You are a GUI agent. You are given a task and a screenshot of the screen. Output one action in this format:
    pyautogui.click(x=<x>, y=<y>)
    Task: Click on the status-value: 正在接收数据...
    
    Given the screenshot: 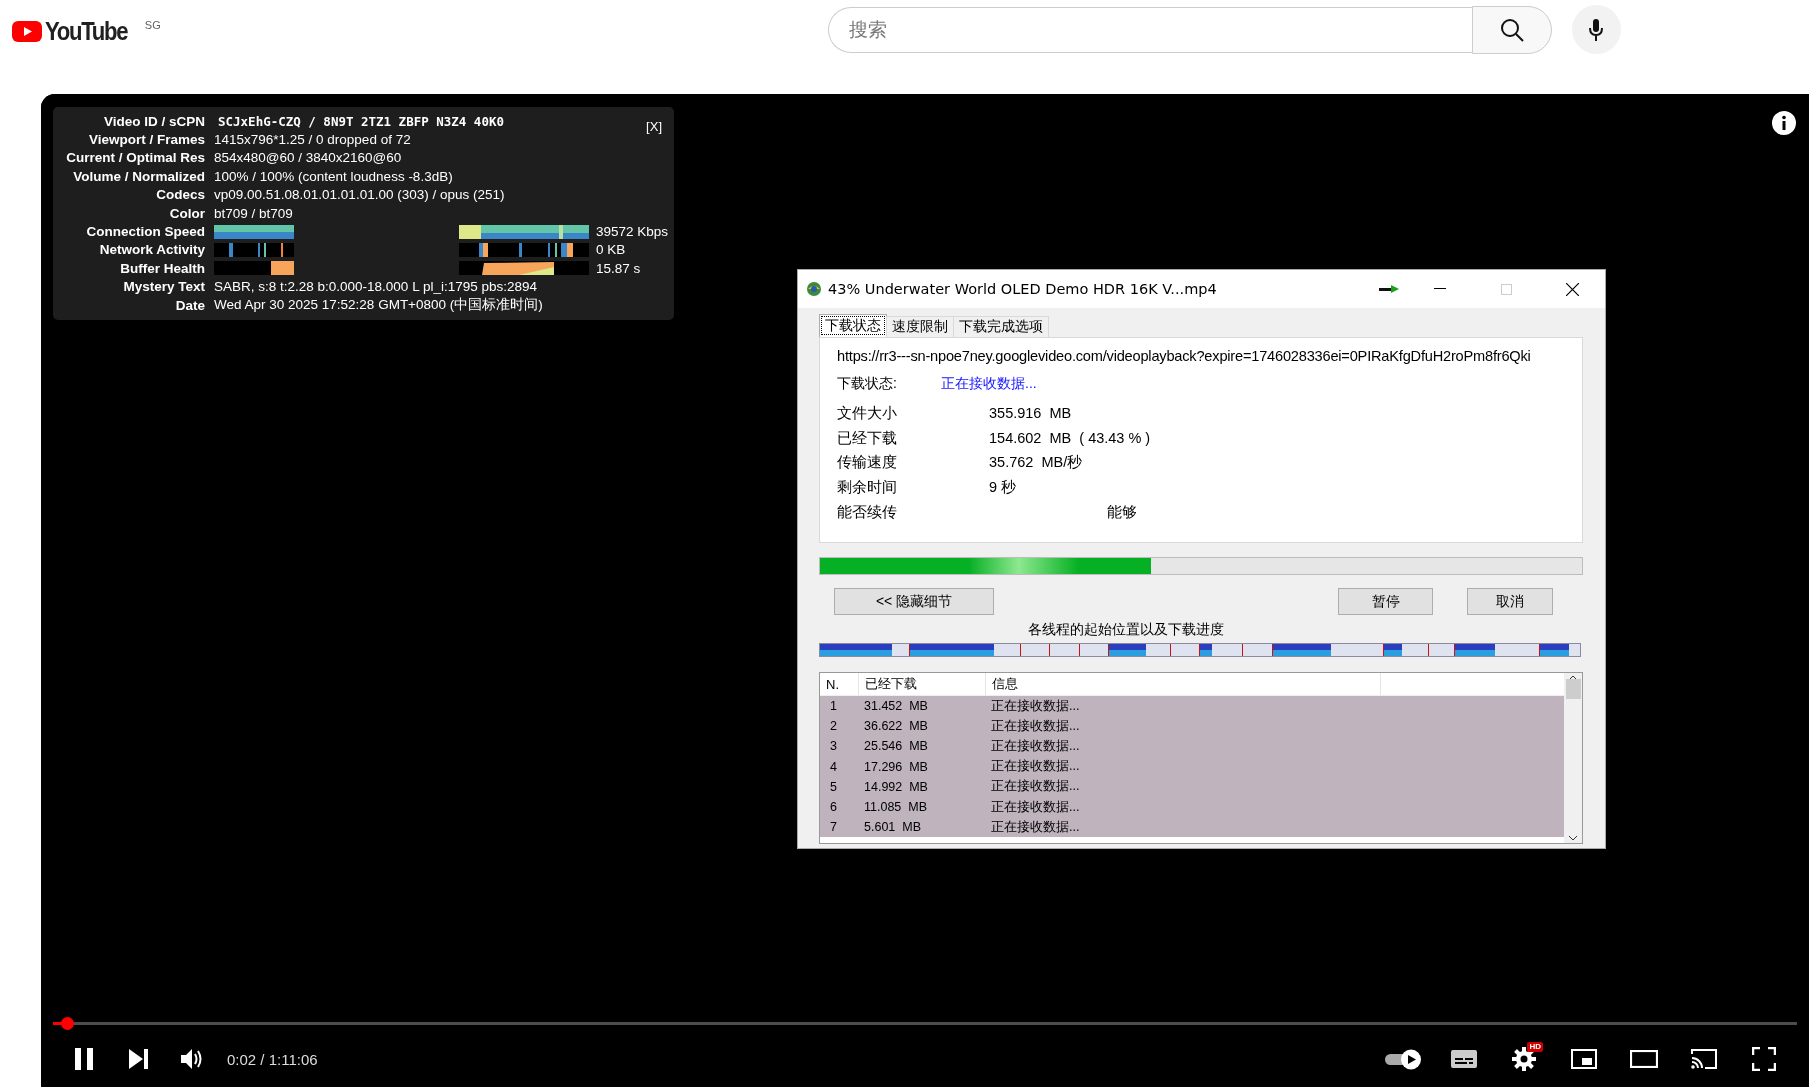 What is the action you would take?
    pyautogui.click(x=989, y=384)
    